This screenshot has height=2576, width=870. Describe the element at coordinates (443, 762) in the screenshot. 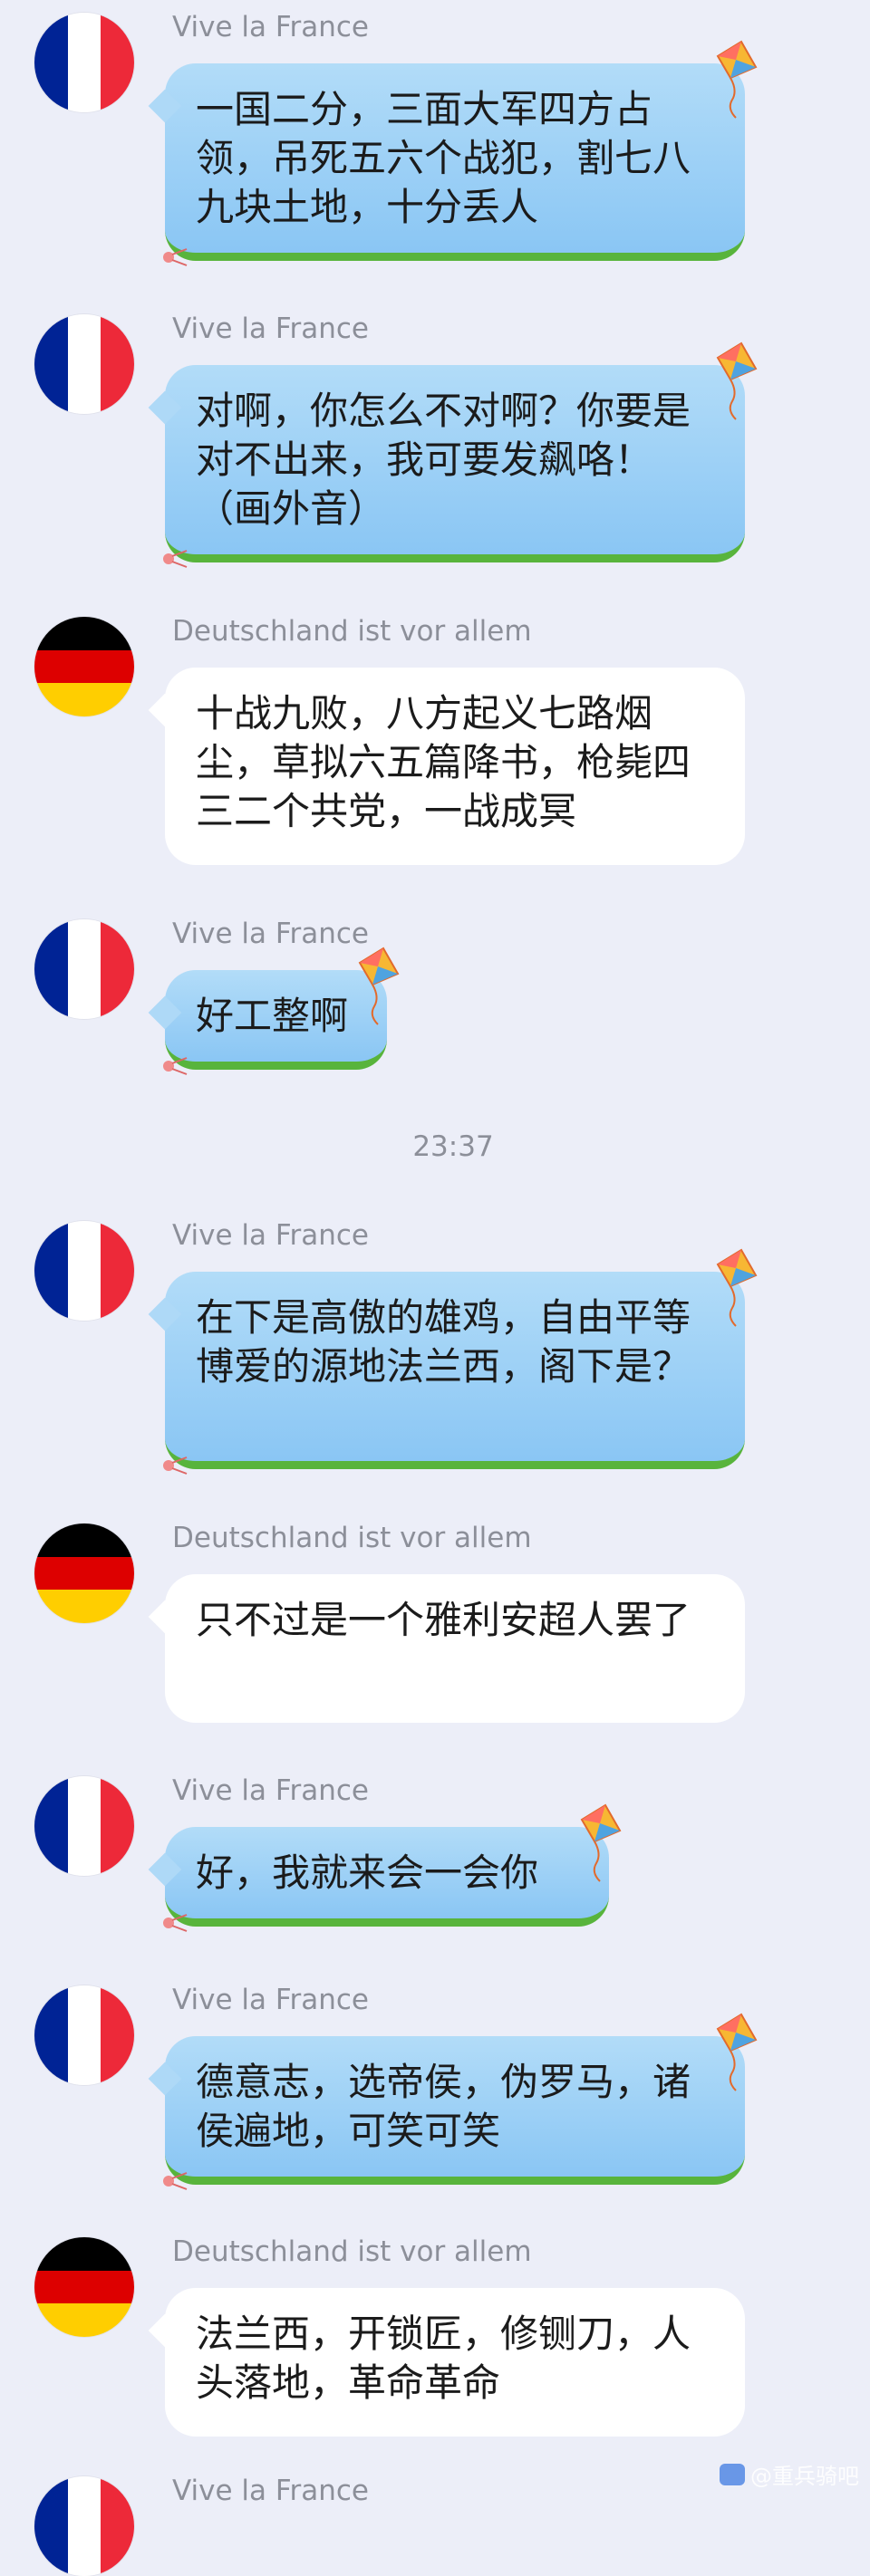

I see `message-text: 十战九败，八方起义七路烟尘，草拟六五篇降书，枪毙四三二个共党，一战成冥` at that location.